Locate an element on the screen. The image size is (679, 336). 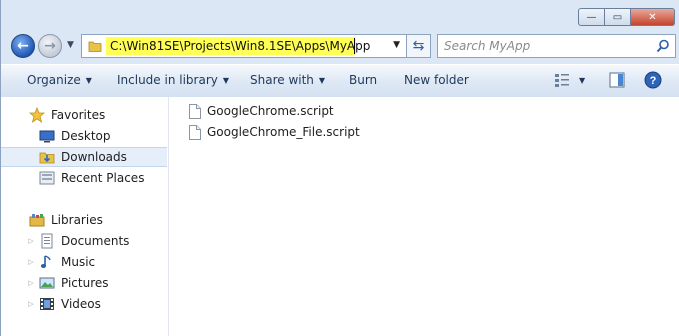
include-in-library-menu: Include in library ▼ is located at coordinates (173, 80).